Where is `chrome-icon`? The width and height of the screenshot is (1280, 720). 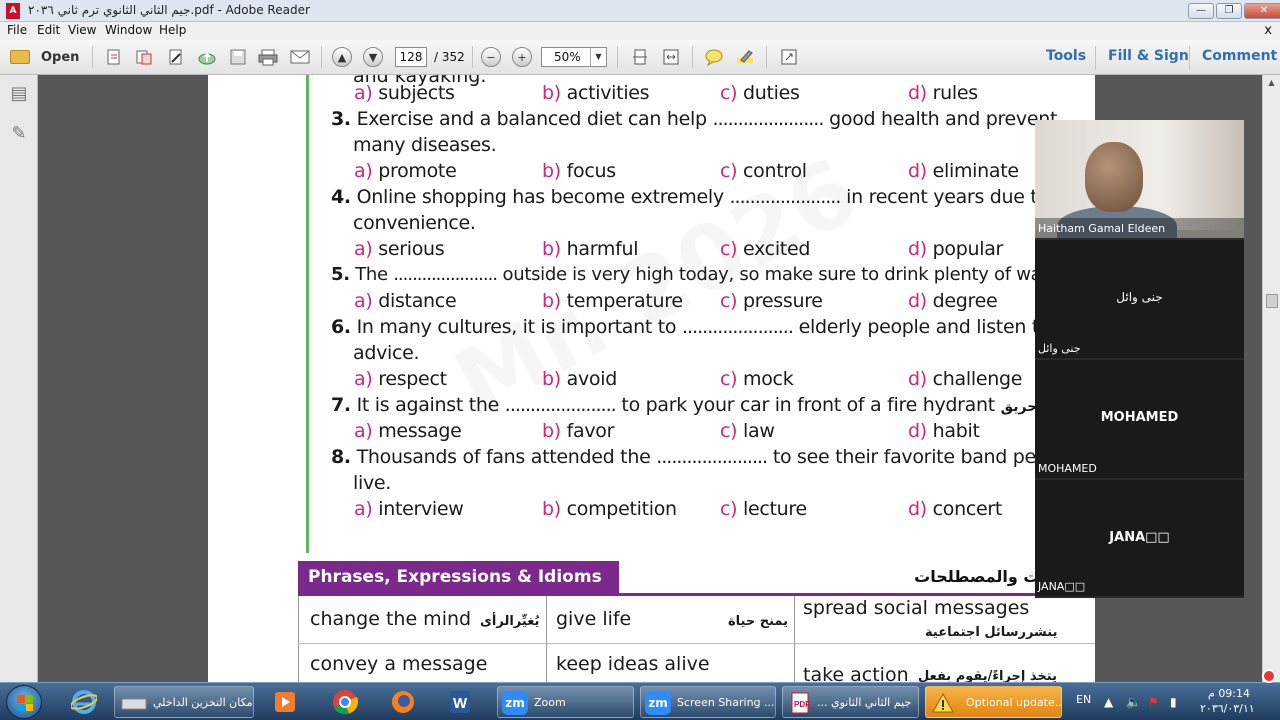
chrome-icon is located at coordinates (345, 702).